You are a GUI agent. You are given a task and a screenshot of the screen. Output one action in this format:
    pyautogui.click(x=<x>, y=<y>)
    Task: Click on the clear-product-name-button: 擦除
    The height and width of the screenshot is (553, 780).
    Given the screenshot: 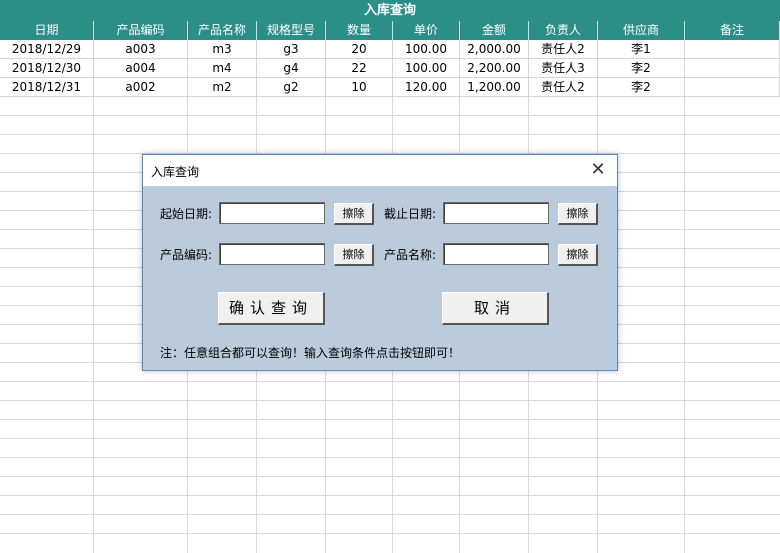 What is the action you would take?
    pyautogui.click(x=578, y=255)
    